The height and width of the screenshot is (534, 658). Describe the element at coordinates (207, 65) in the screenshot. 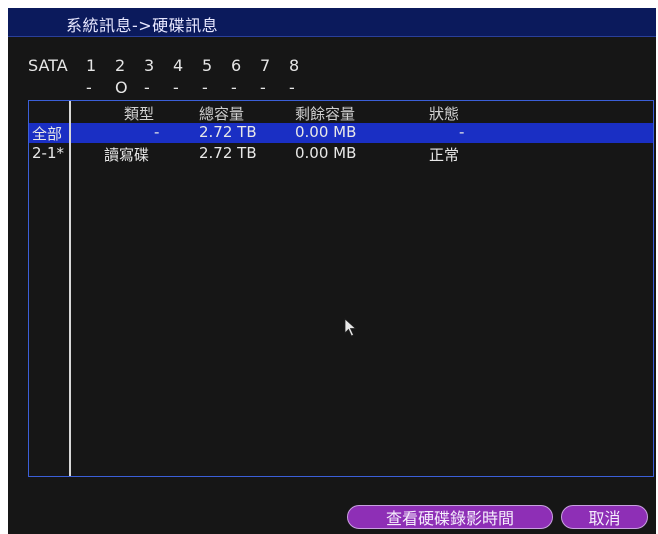

I see `sata-port-5: 5` at that location.